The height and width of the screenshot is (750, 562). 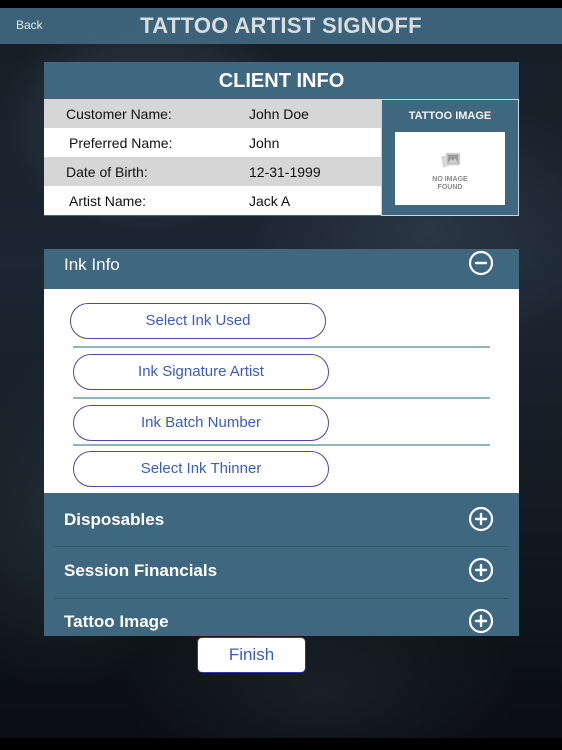 I want to click on ink-info-header: Ink Info, so click(x=281, y=269).